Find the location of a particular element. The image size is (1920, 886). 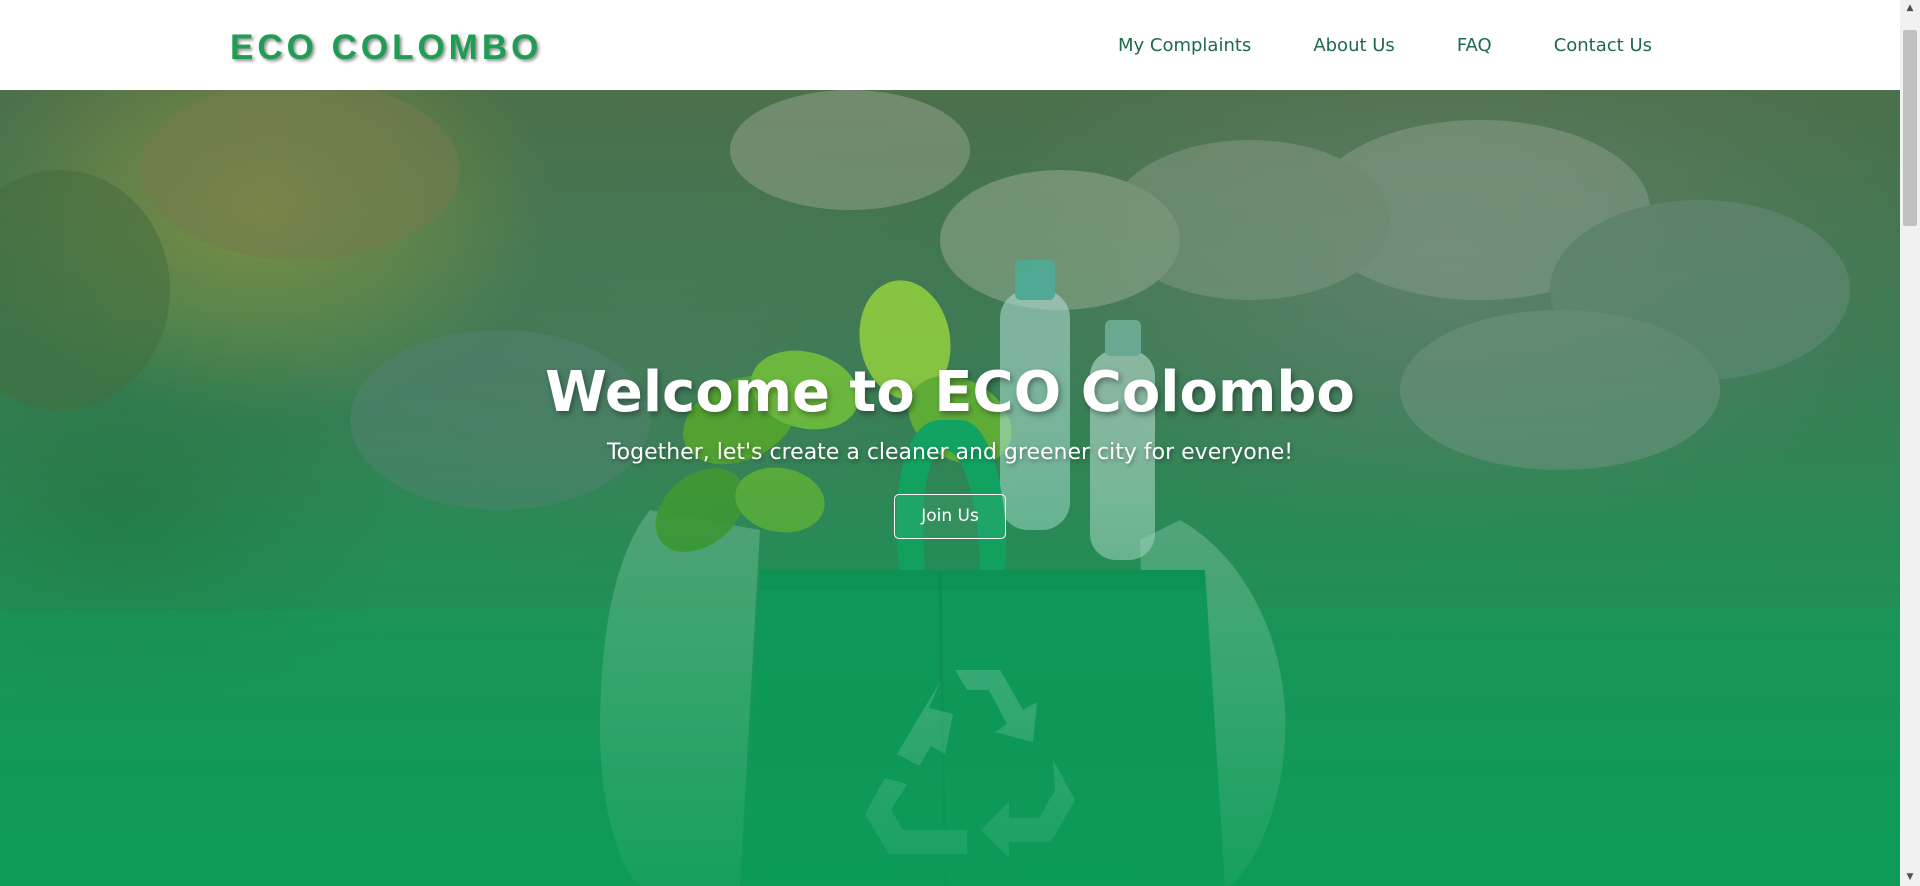

chevron-up-icon: ▲ is located at coordinates (1910, 8).